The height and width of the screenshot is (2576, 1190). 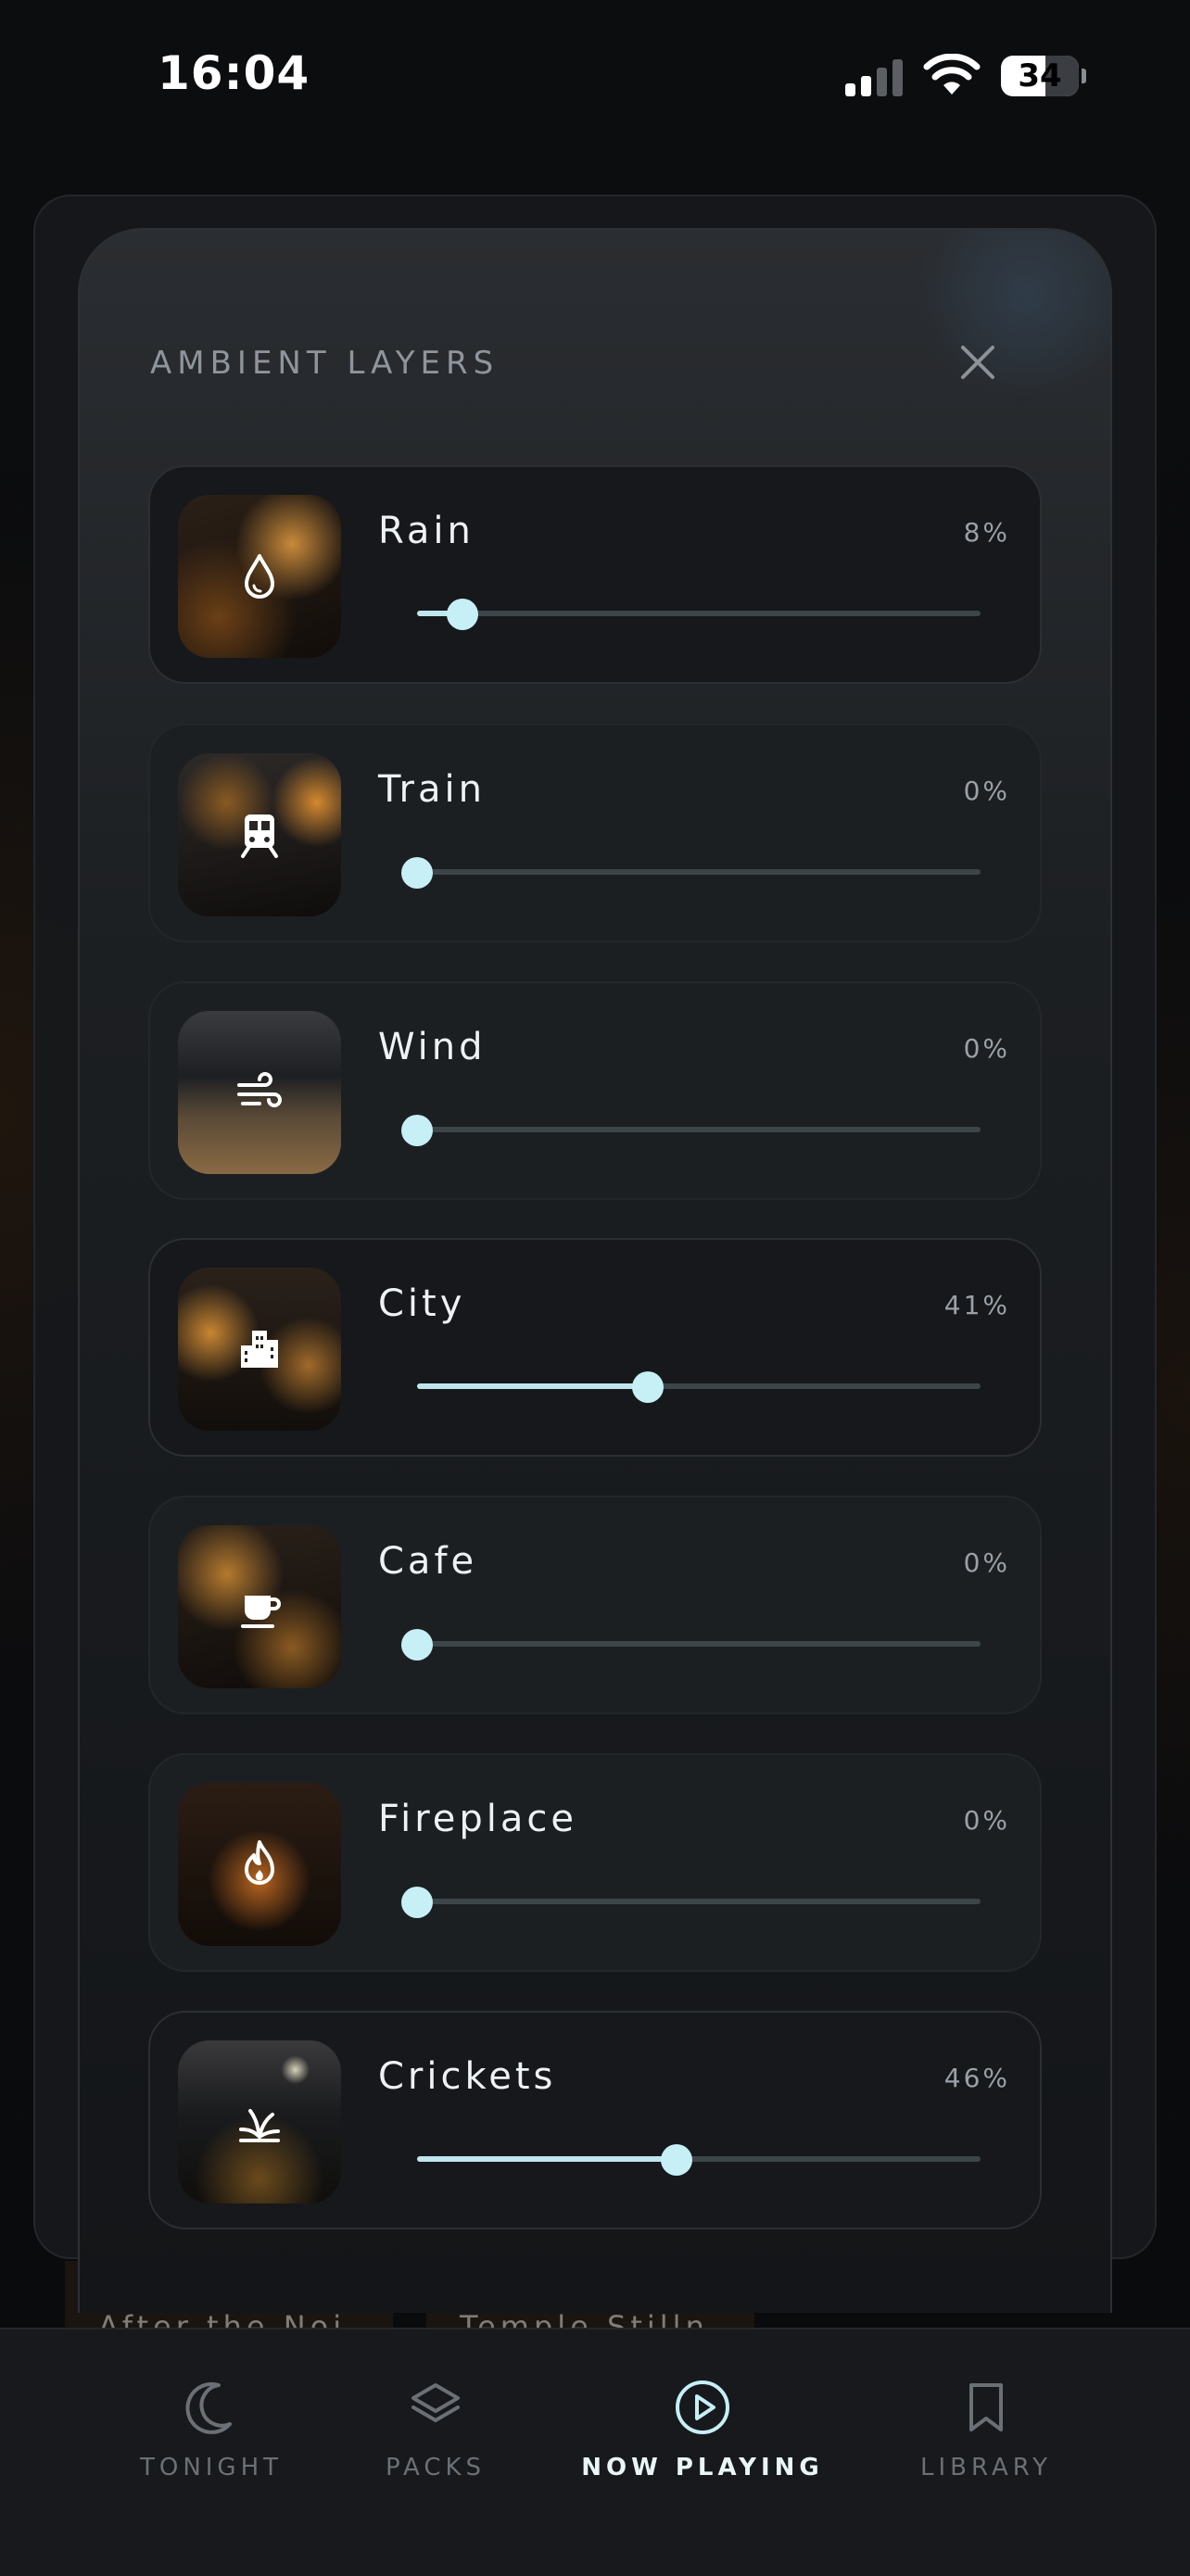 What do you see at coordinates (986, 532) in the screenshot?
I see `layer-percent: 8%` at bounding box center [986, 532].